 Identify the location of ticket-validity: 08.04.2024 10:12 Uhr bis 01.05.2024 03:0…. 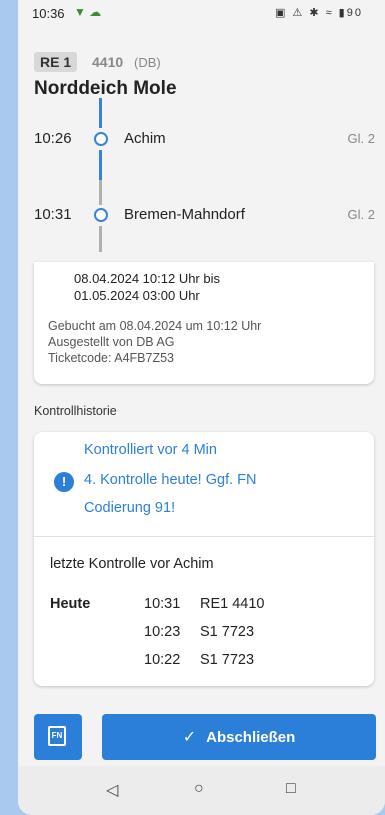
(147, 287).